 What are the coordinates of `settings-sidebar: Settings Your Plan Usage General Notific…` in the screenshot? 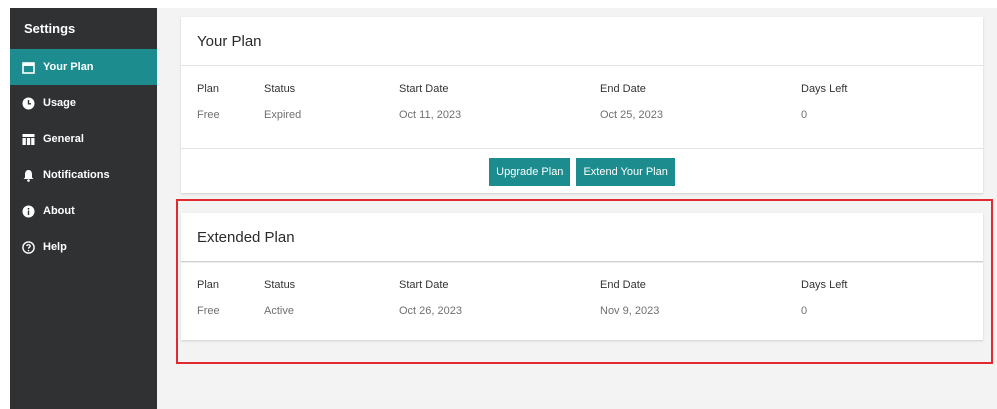 It's located at (83, 208).